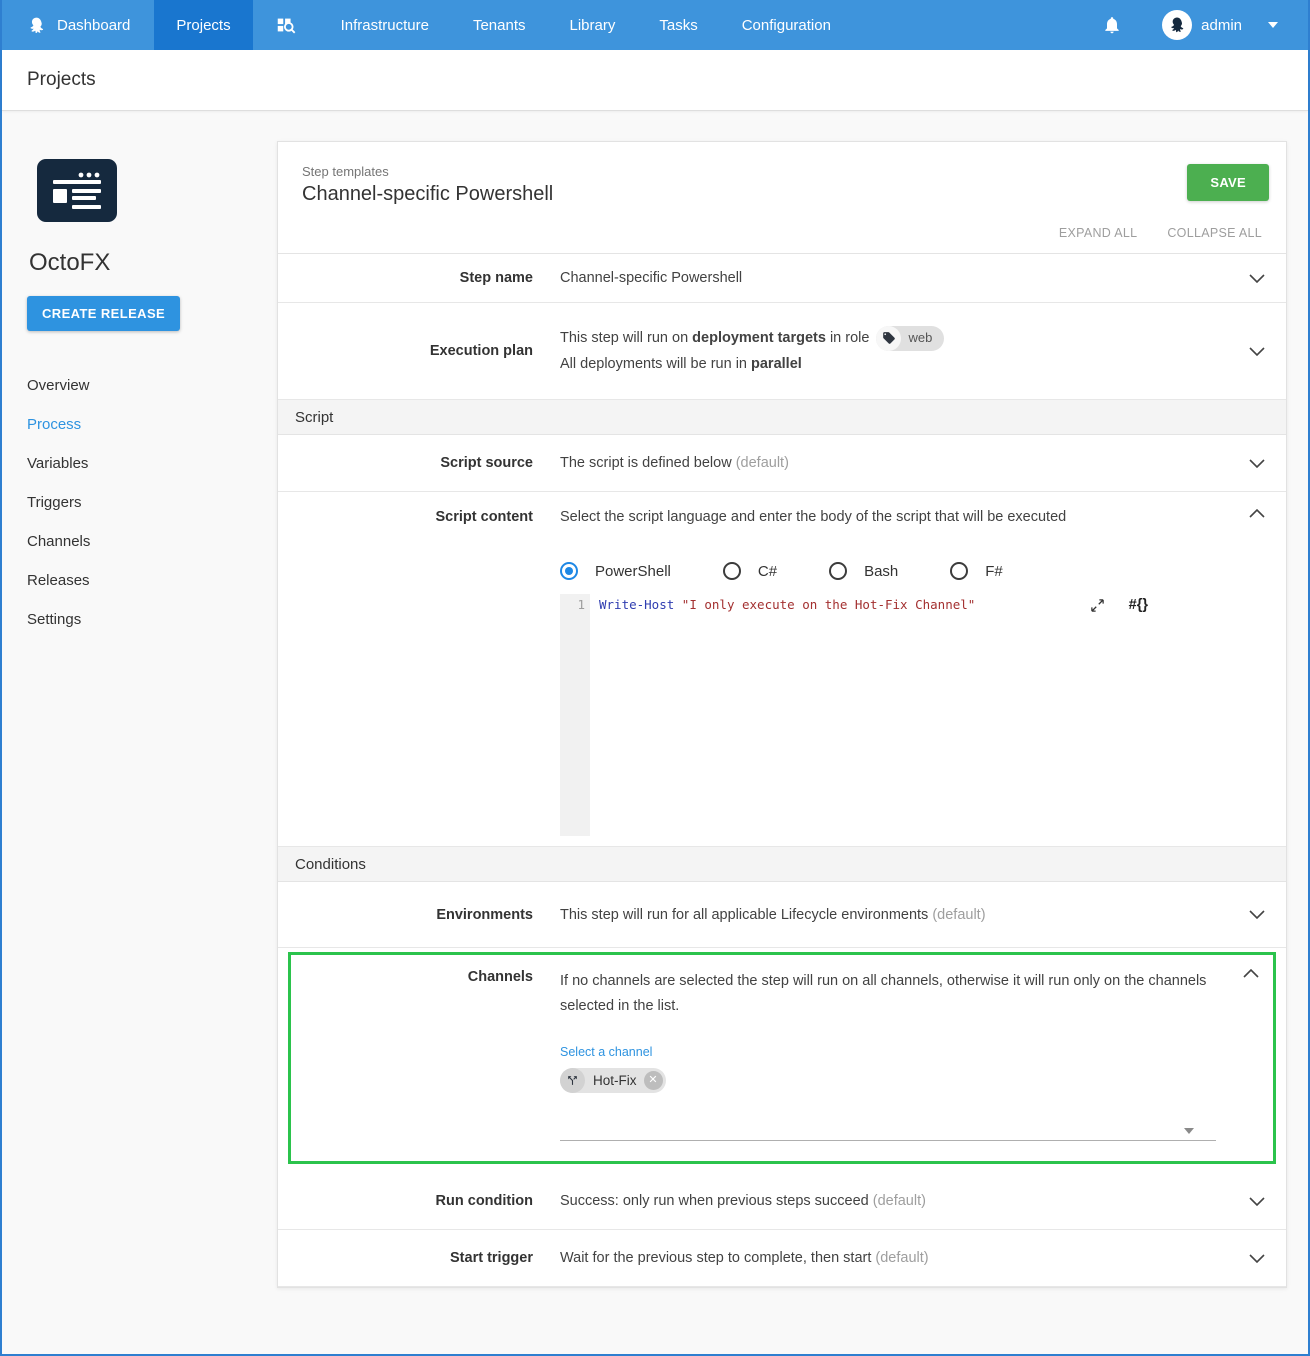 Image resolution: width=1310 pixels, height=1356 pixels. Describe the element at coordinates (1221, 25) in the screenshot. I see `user-name: admin` at that location.